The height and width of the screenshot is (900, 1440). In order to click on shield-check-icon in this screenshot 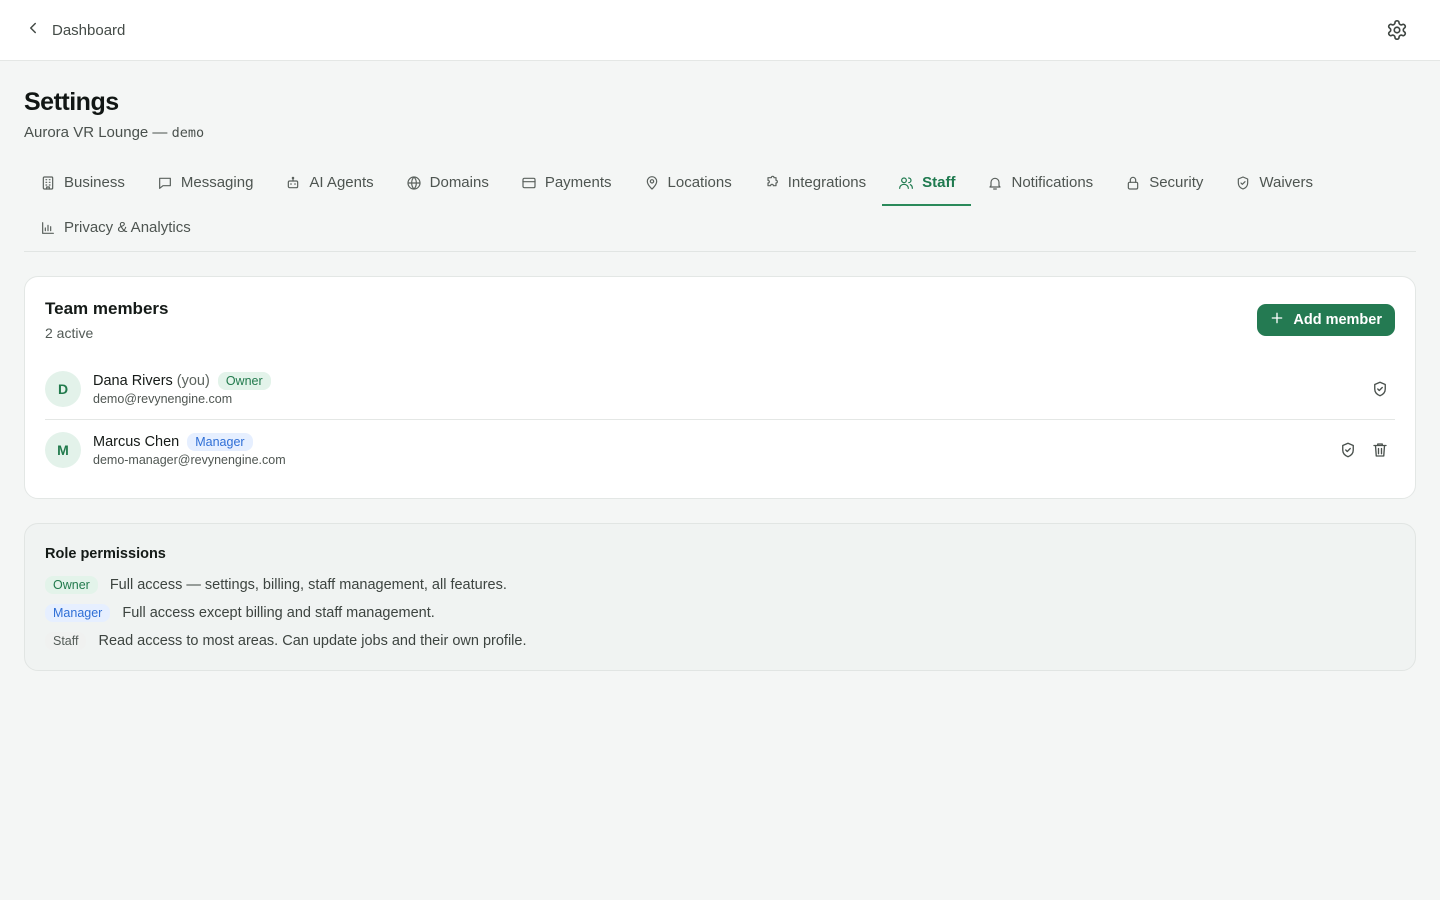, I will do `click(1243, 183)`.